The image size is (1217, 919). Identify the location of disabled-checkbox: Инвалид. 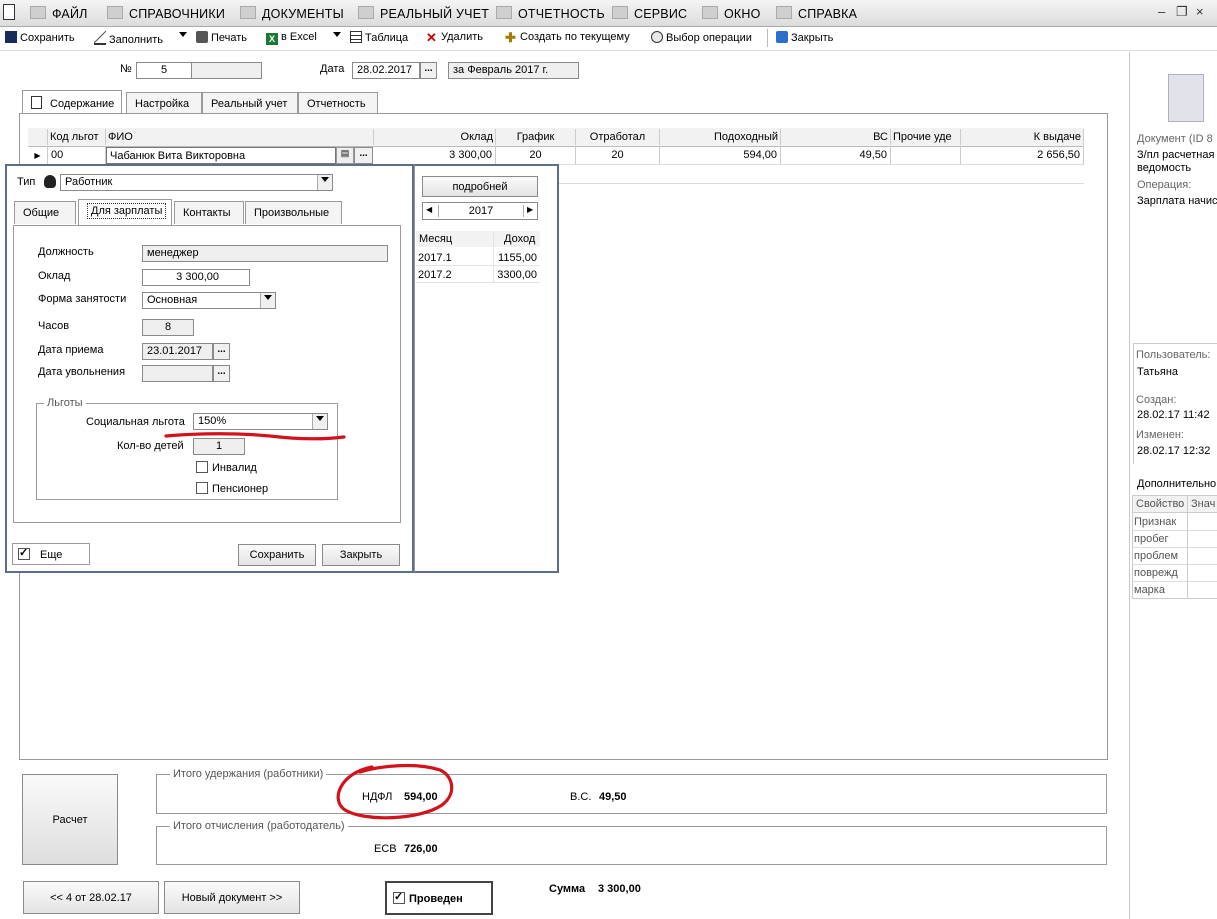
(226, 467).